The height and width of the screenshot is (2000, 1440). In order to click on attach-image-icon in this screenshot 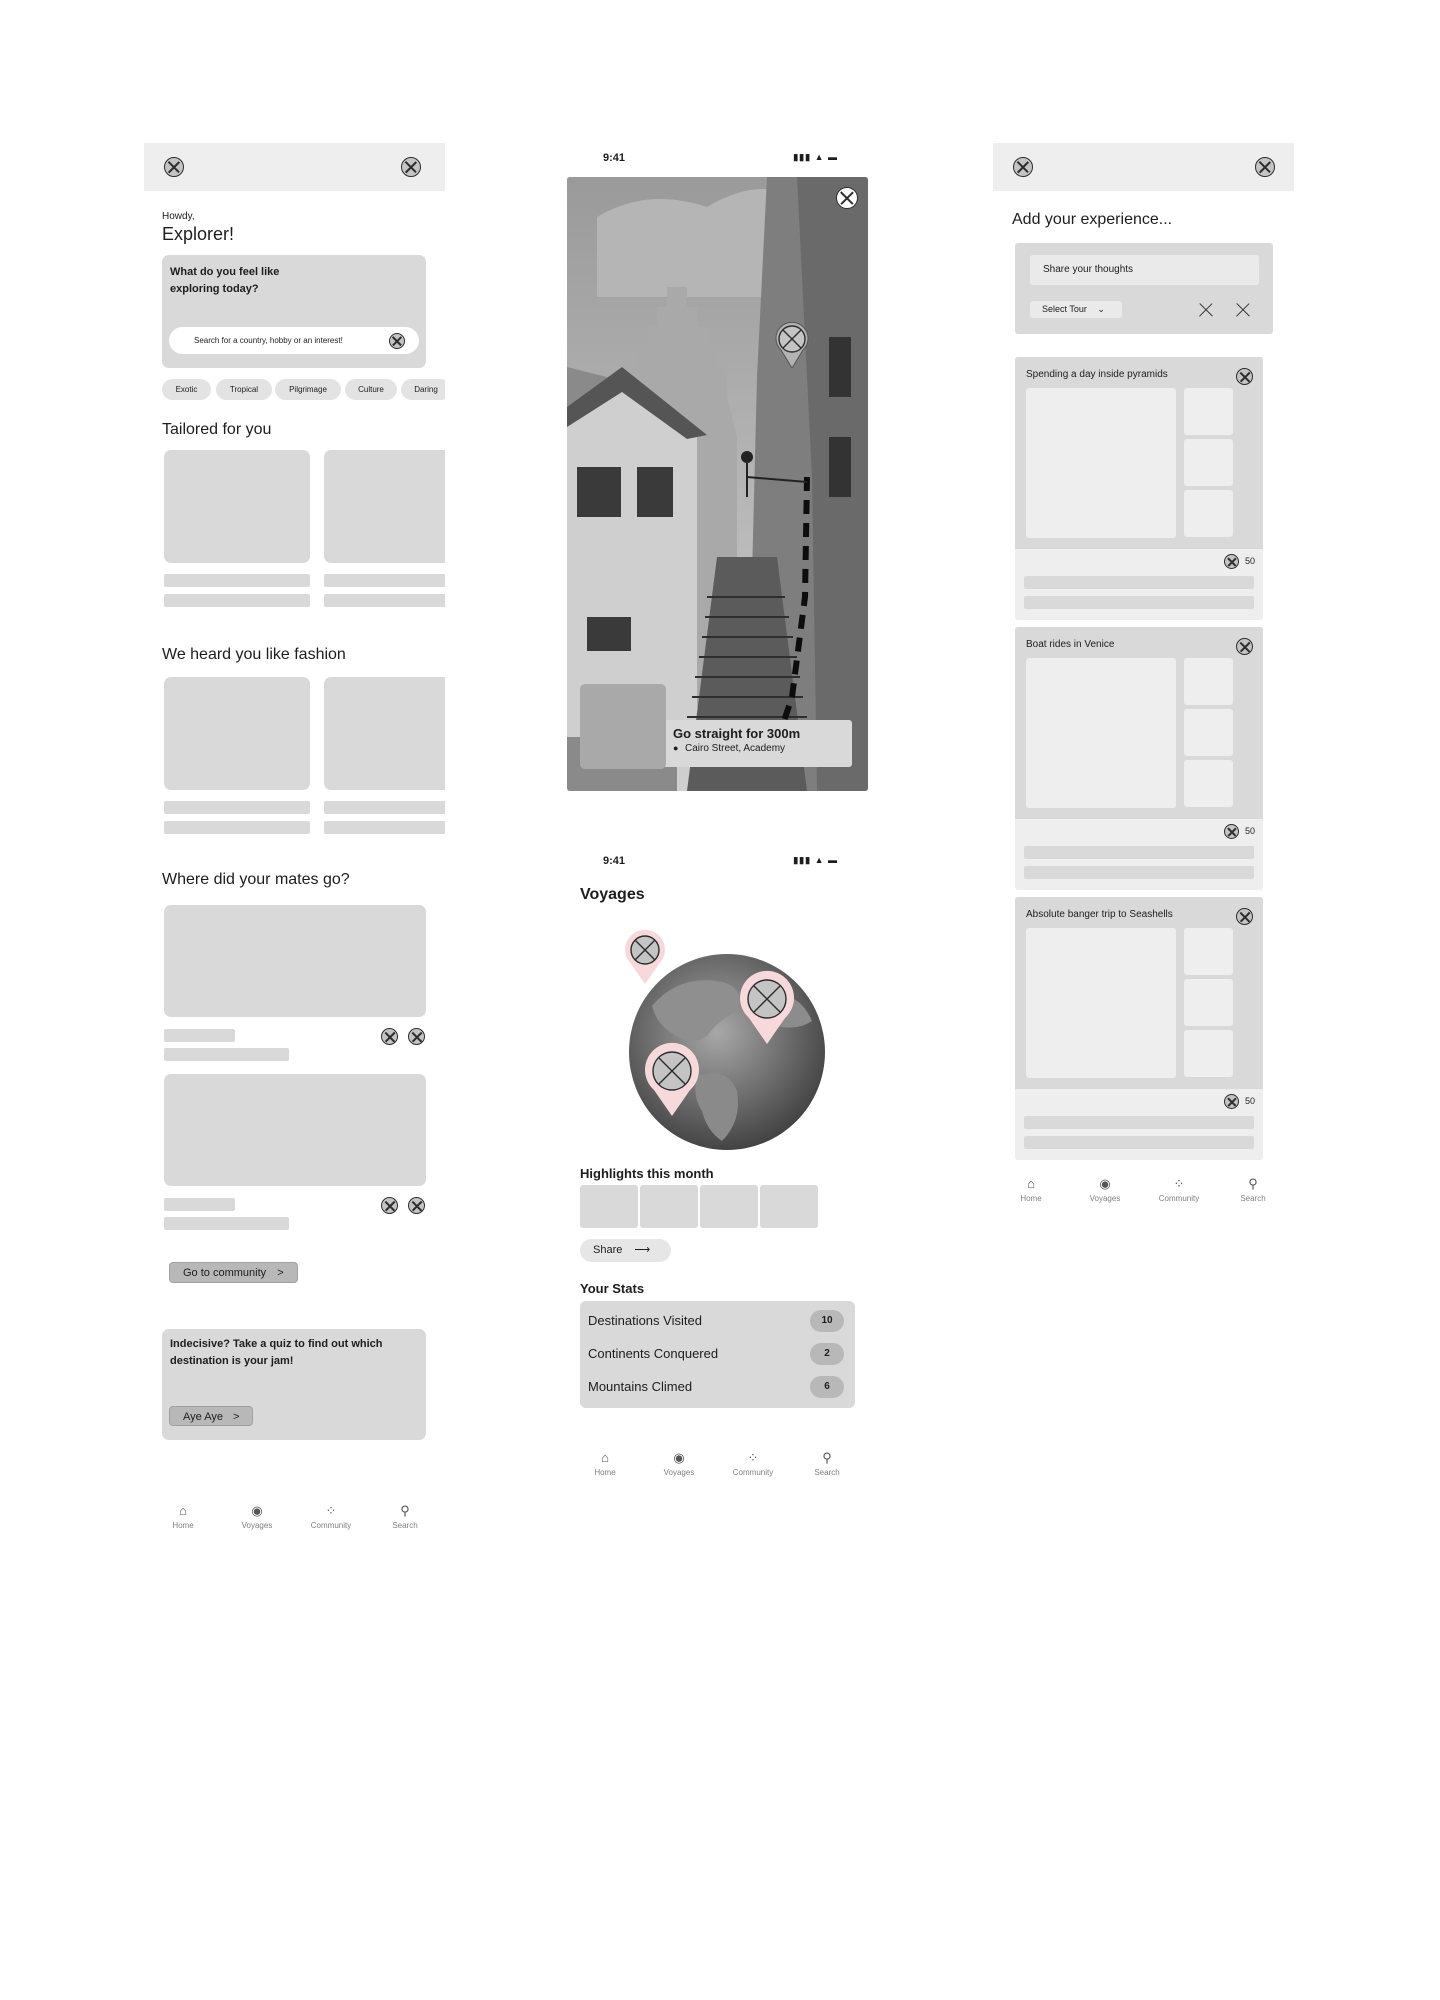, I will do `click(1206, 310)`.